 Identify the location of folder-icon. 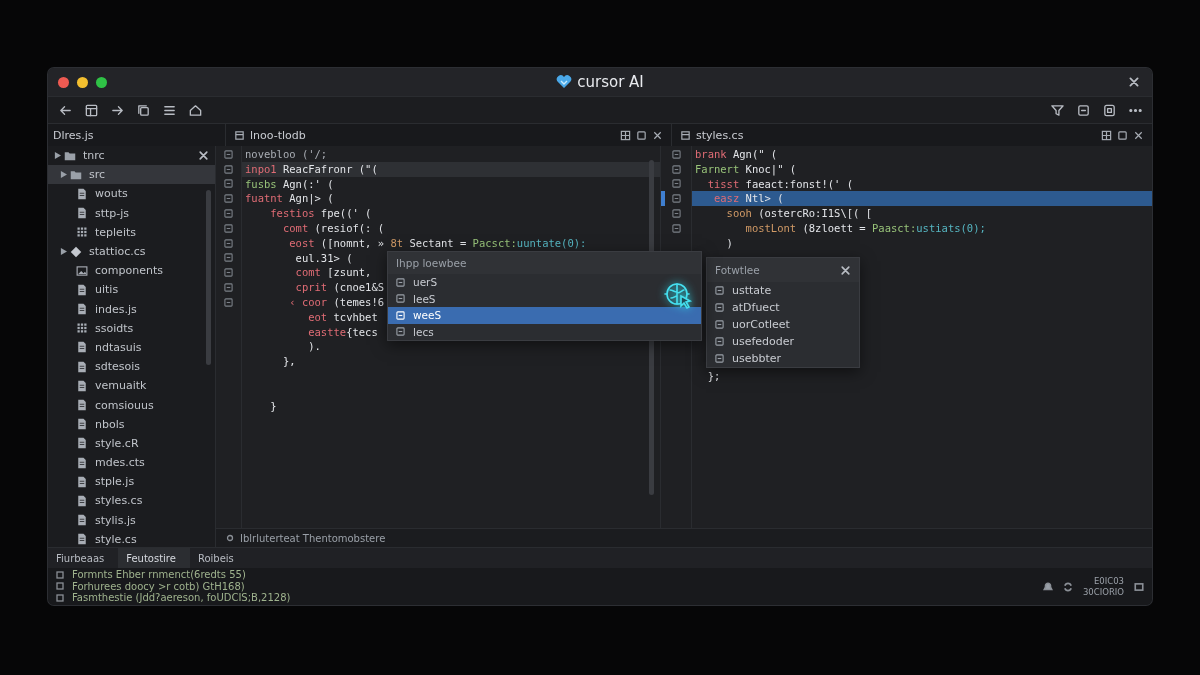
(76, 174).